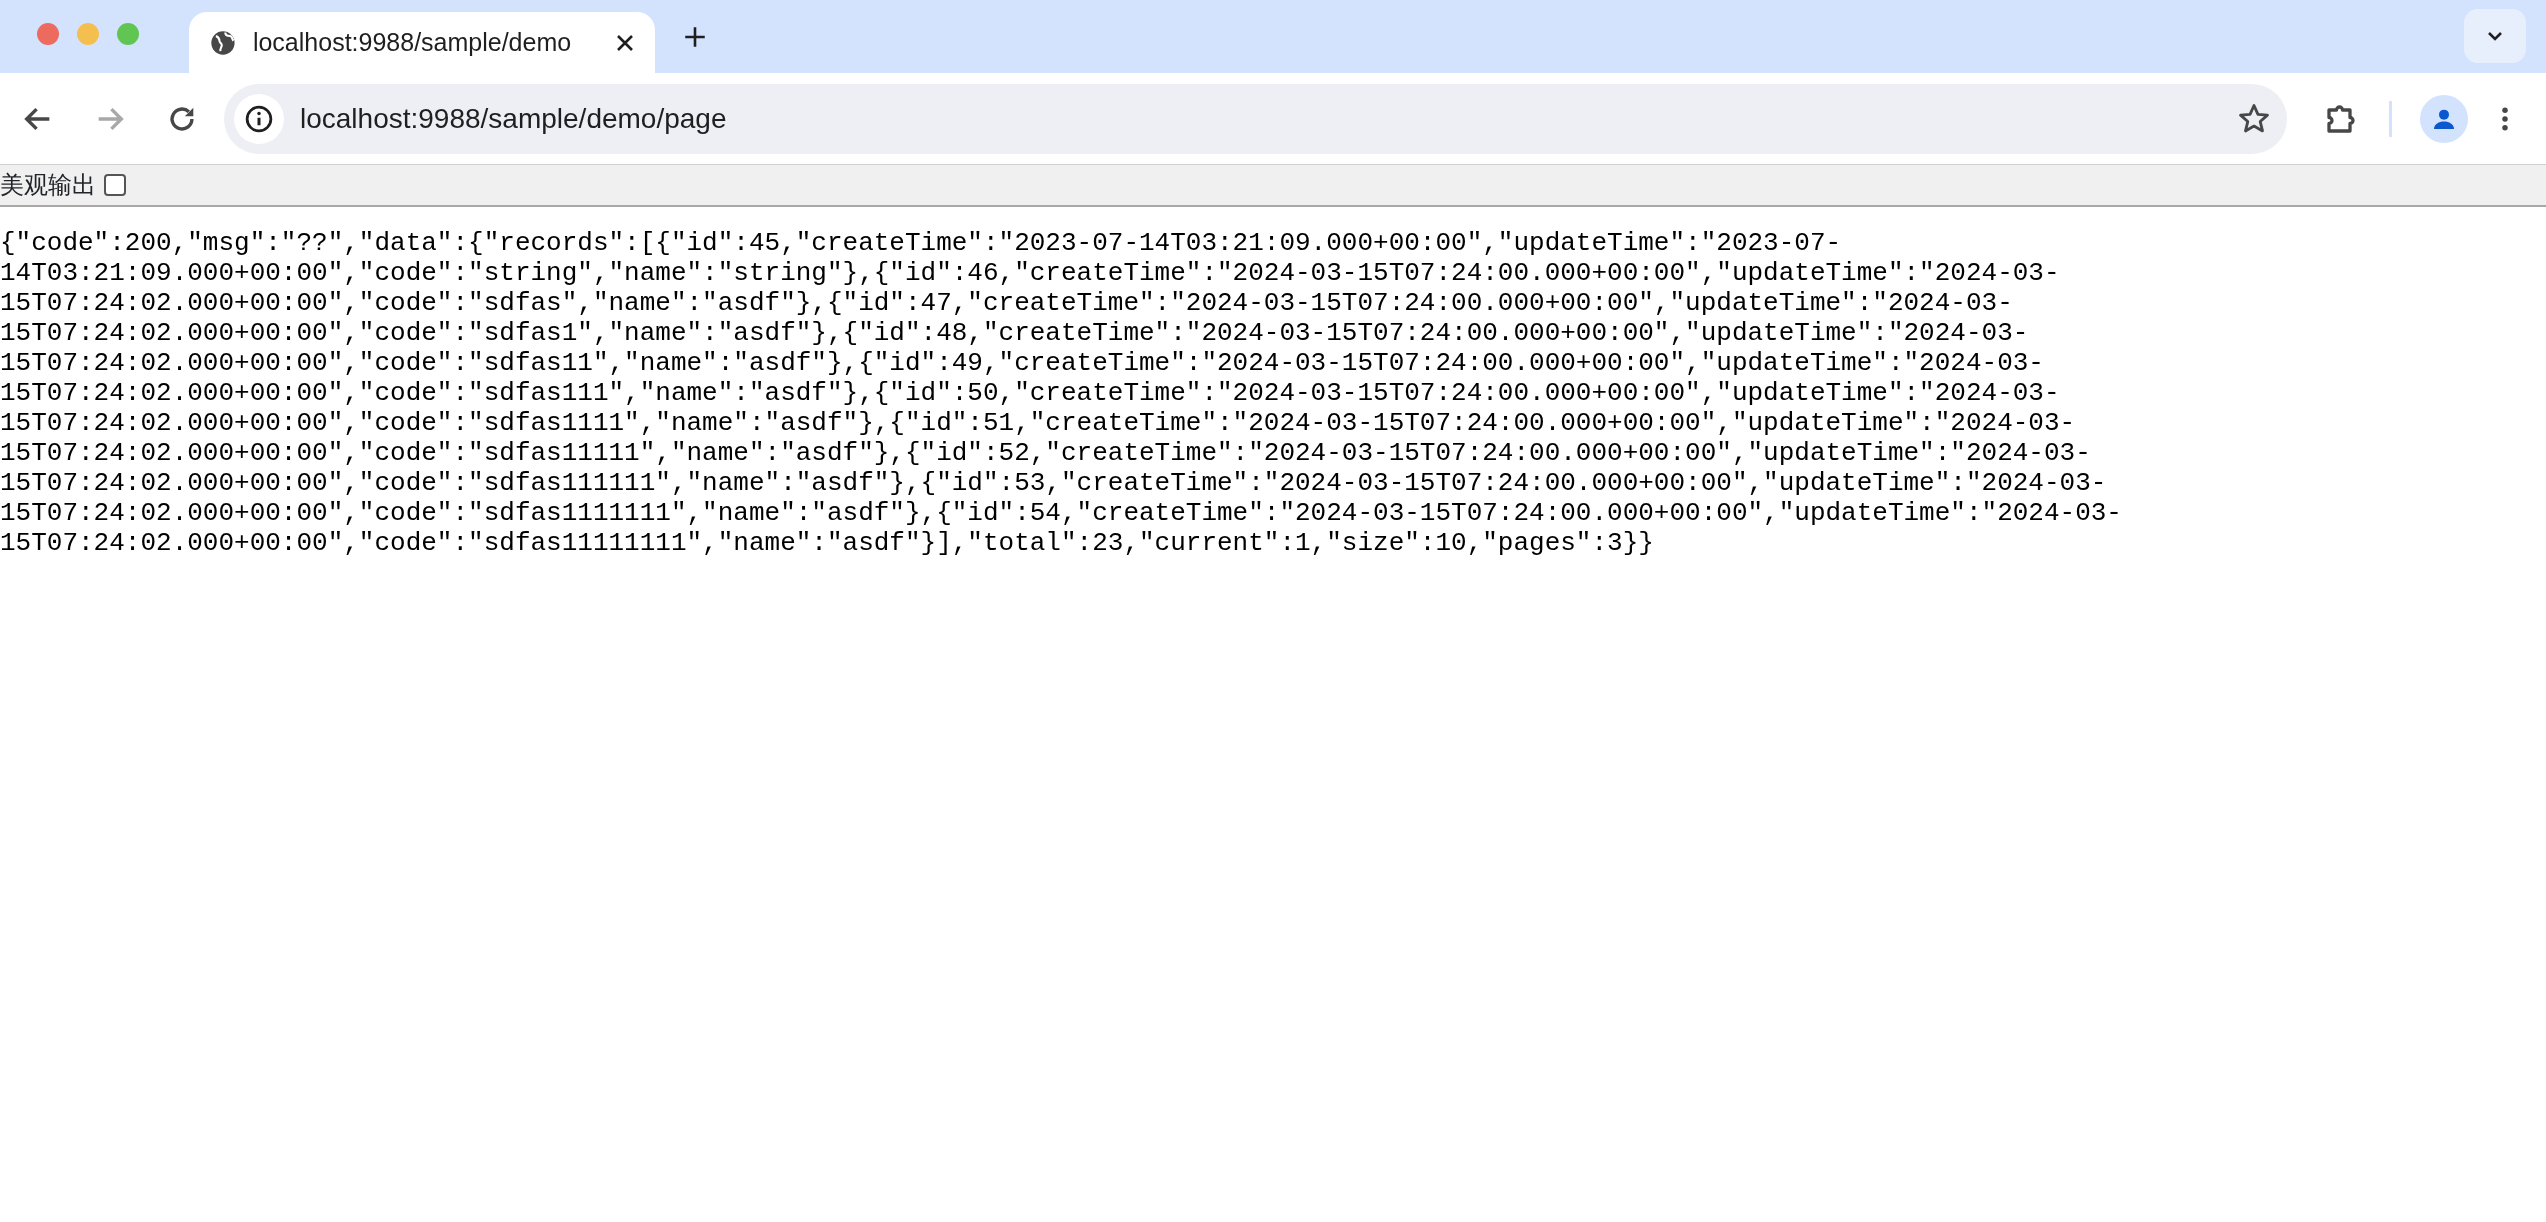 The width and height of the screenshot is (2546, 1222). I want to click on pretty-print-label: 美观输出, so click(48, 185).